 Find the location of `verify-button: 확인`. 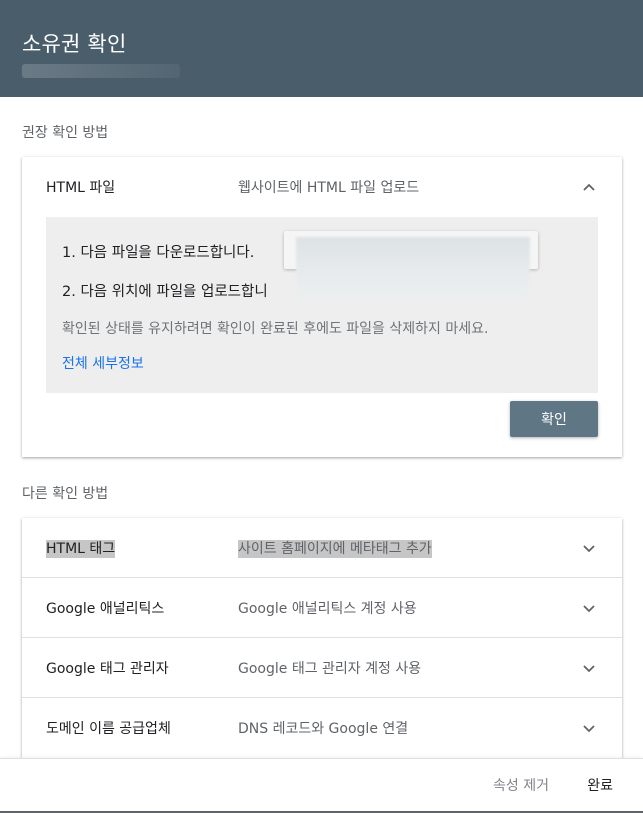

verify-button: 확인 is located at coordinates (554, 419).